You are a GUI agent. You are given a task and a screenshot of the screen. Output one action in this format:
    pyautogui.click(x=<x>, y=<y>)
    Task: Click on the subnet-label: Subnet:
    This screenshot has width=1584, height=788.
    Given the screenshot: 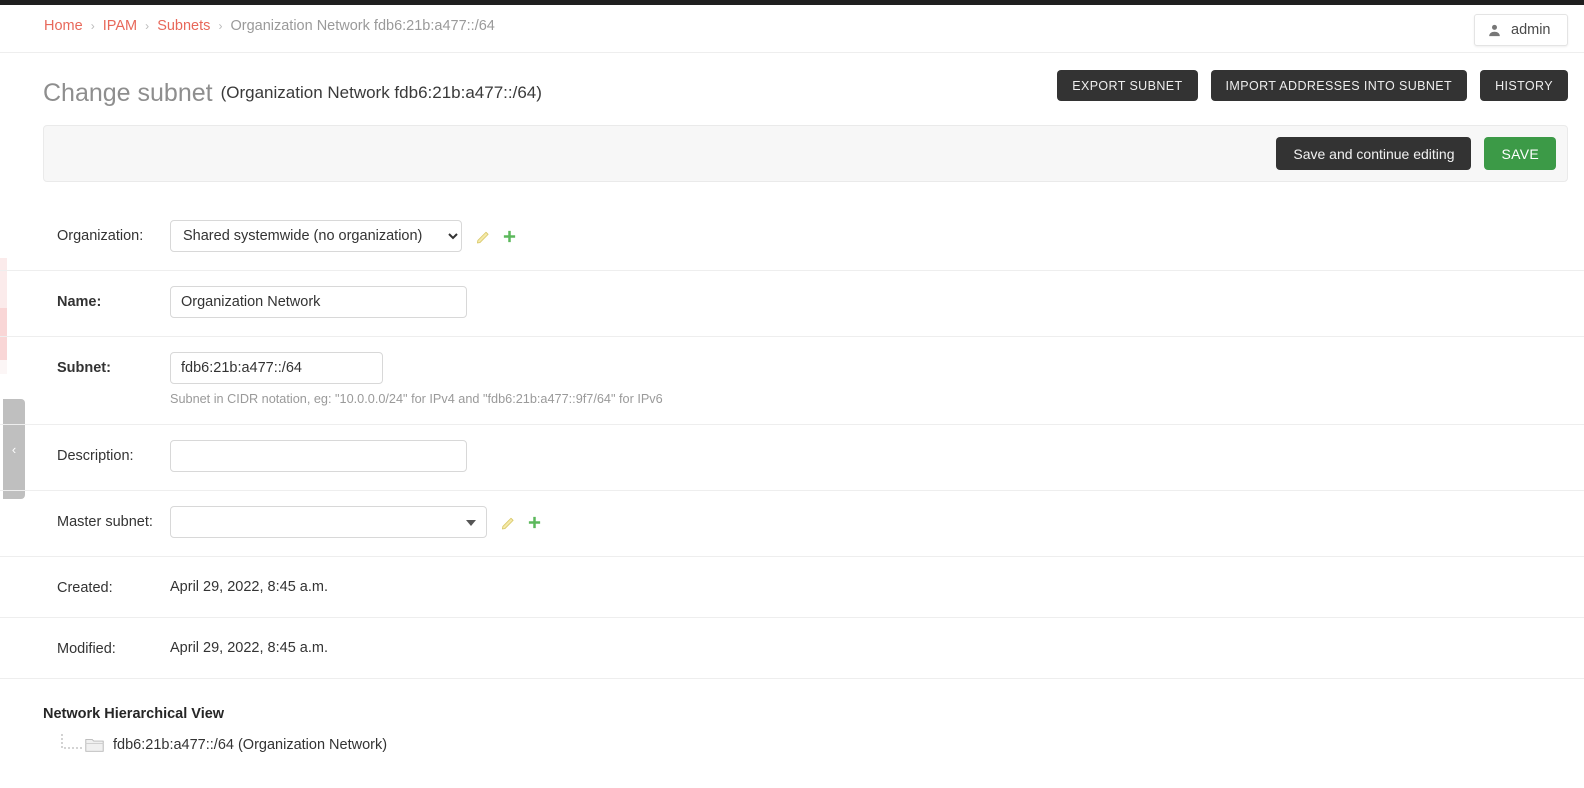 What is the action you would take?
    pyautogui.click(x=84, y=368)
    